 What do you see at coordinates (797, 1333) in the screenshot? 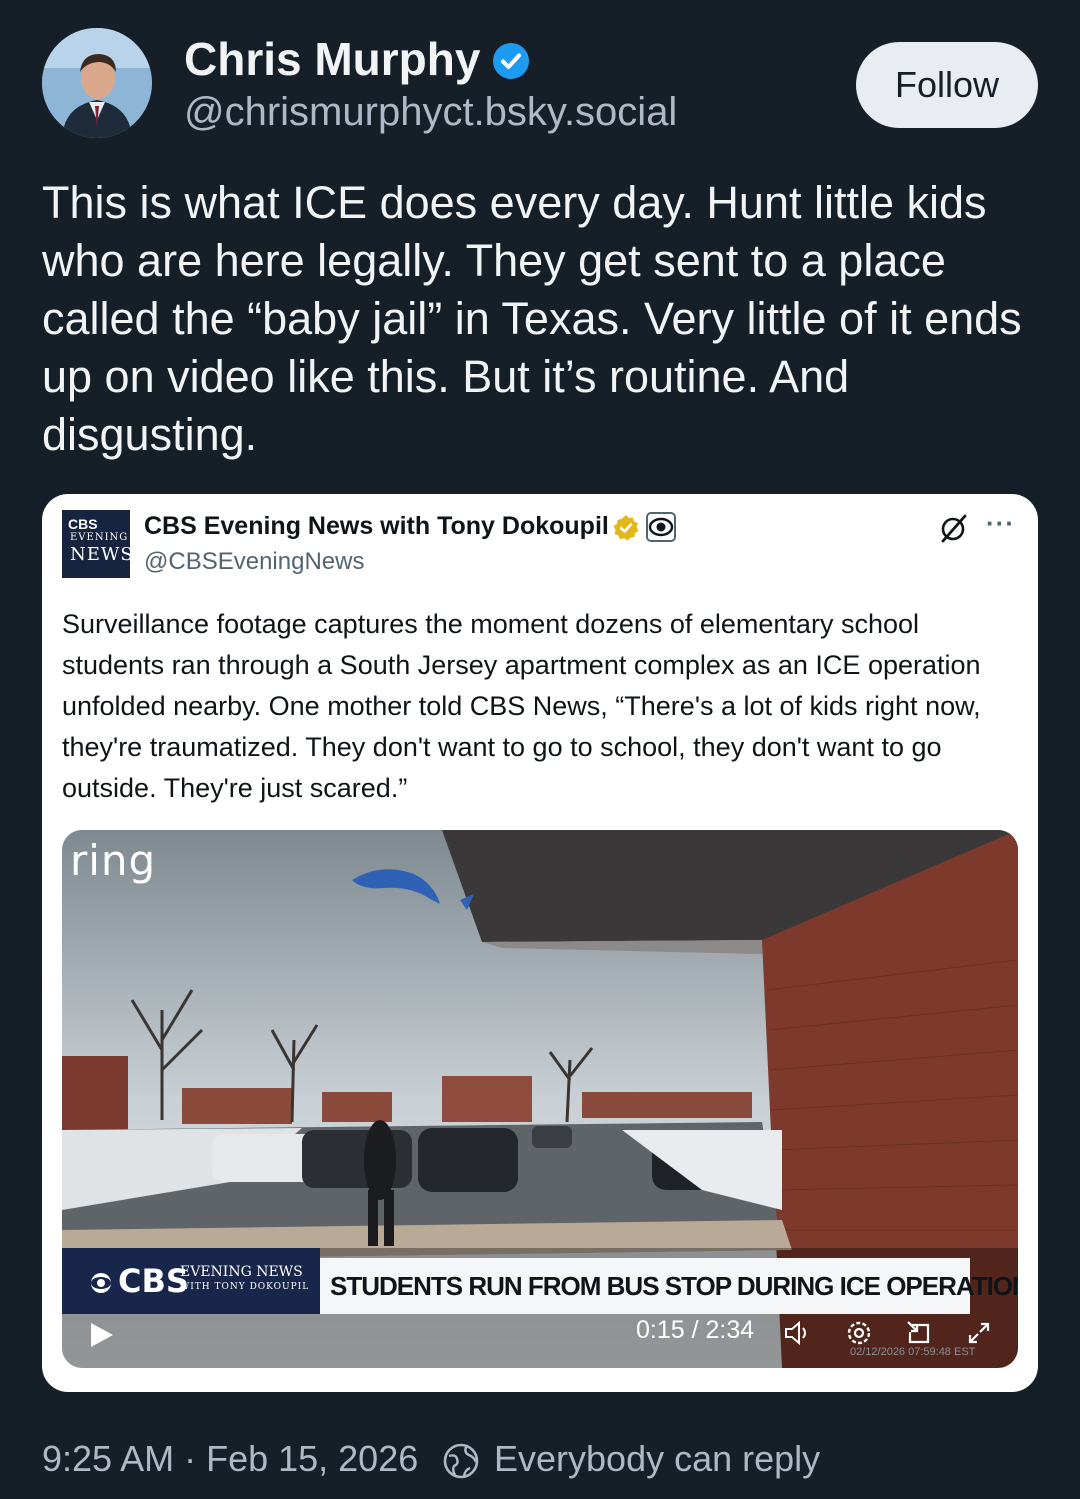
I see `volume-icon` at bounding box center [797, 1333].